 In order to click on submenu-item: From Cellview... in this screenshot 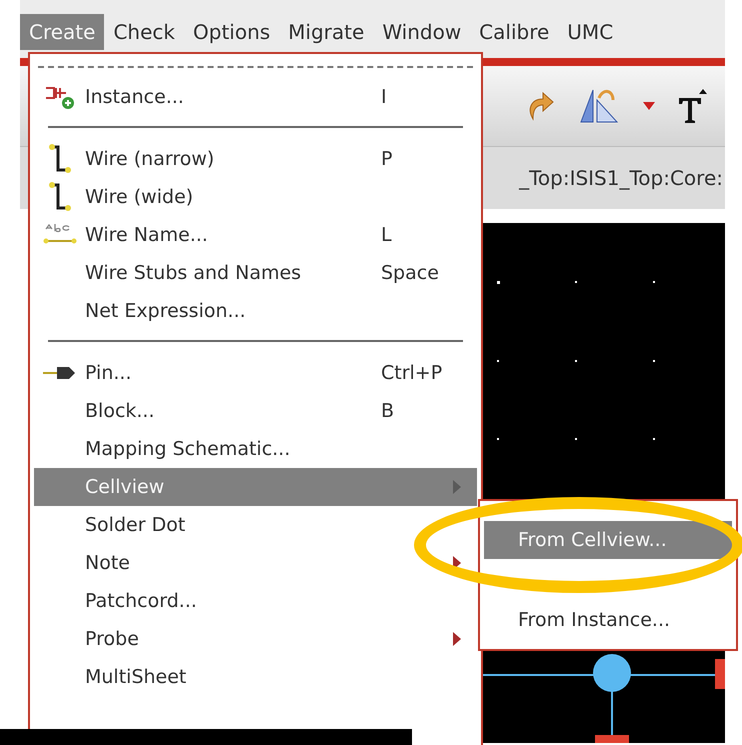, I will do `click(608, 540)`.